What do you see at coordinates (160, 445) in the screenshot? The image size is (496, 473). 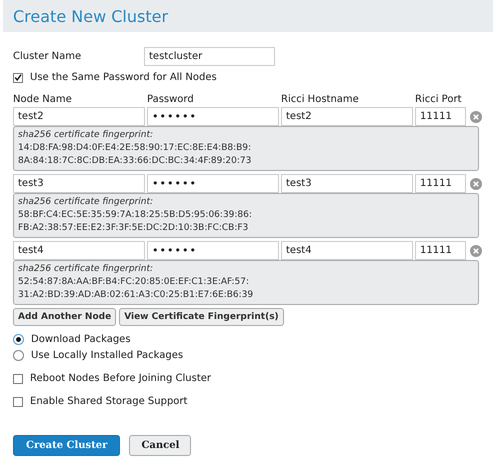 I see `cancel-button: Cancel` at bounding box center [160, 445].